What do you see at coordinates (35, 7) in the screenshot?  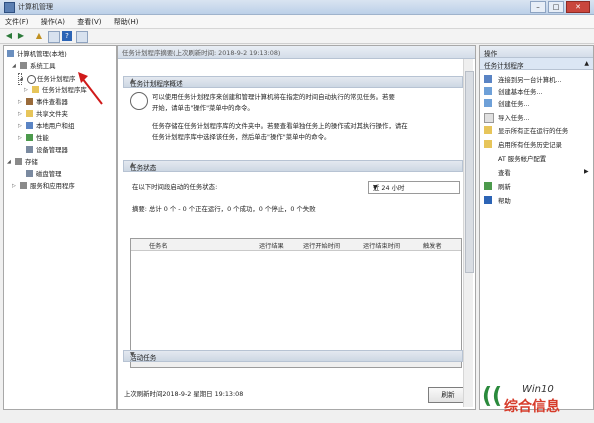 I see `window-title: 计算机管理` at bounding box center [35, 7].